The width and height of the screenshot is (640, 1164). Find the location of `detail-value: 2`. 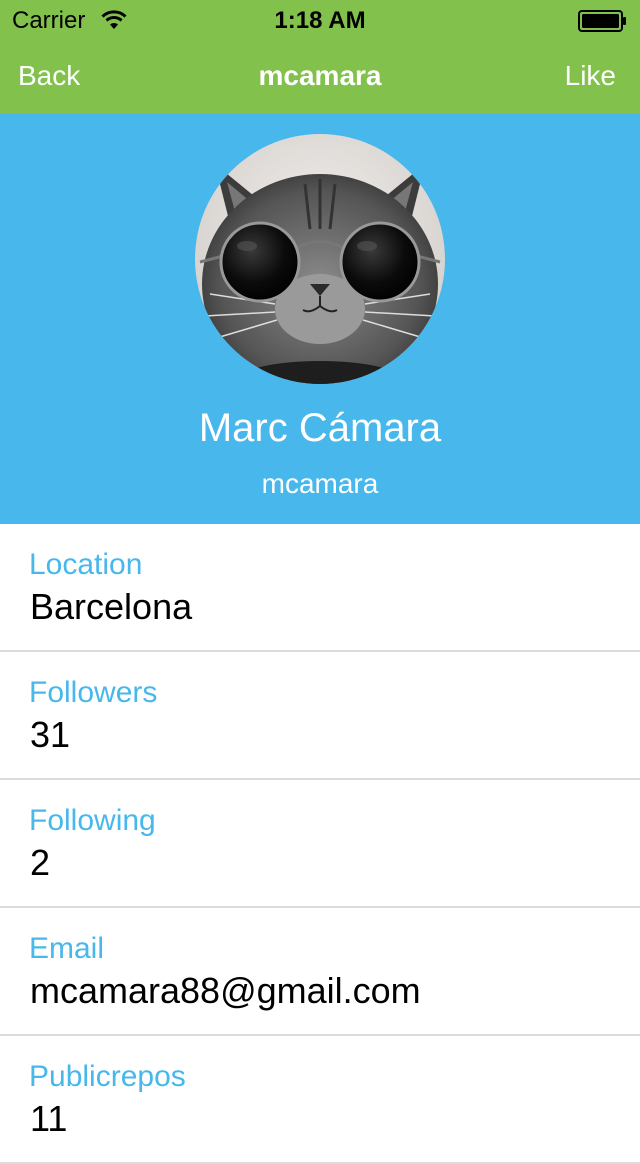

detail-value: 2 is located at coordinates (40, 862).